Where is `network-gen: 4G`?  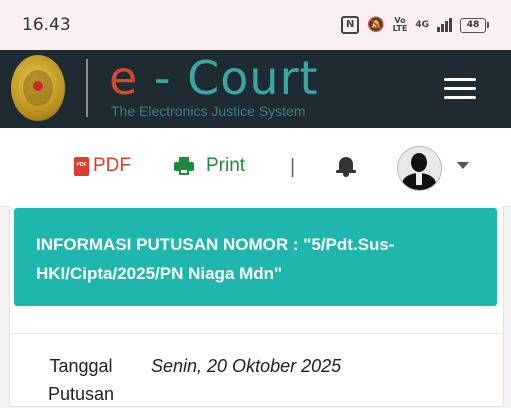 network-gen: 4G is located at coordinates (422, 24).